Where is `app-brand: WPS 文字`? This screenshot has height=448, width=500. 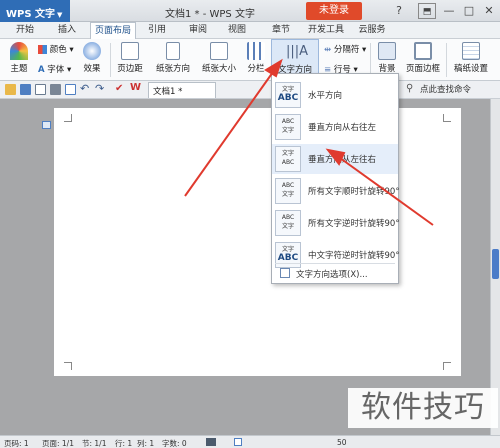 app-brand: WPS 文字 is located at coordinates (31, 14).